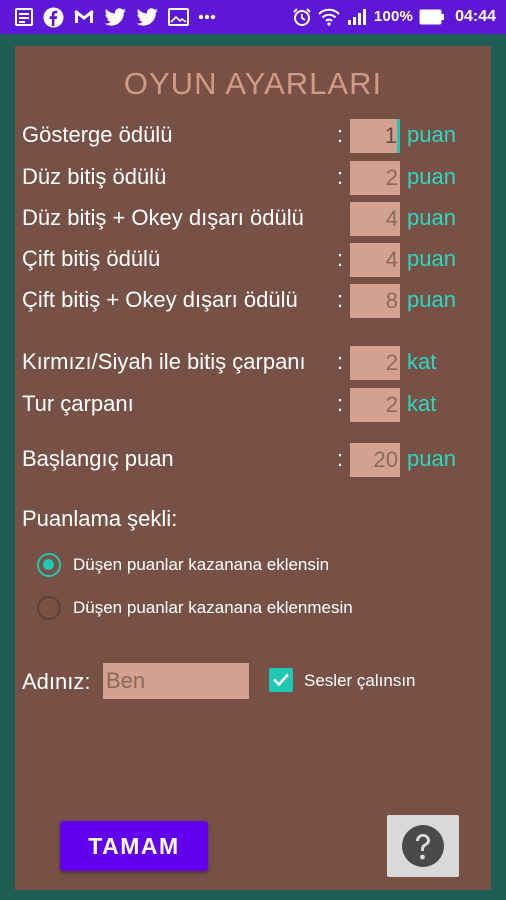  I want to click on setting-row-baslangic: Başlangıç puan : 20 puan, so click(252, 460).